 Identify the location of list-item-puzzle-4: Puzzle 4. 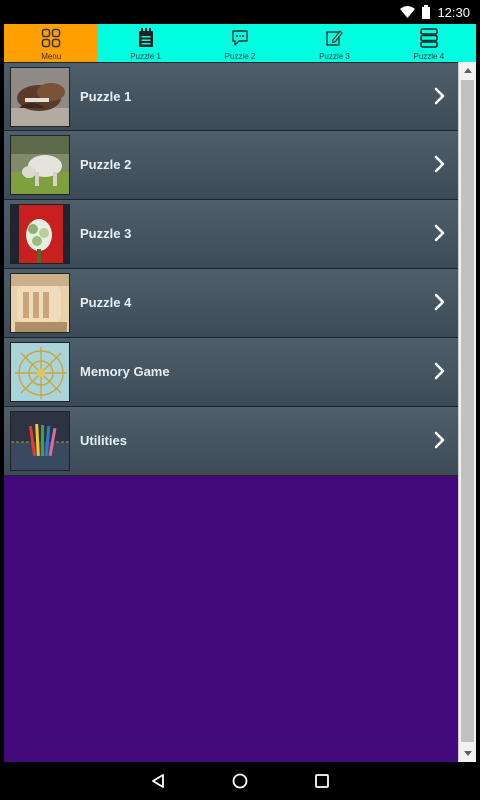
(231, 303).